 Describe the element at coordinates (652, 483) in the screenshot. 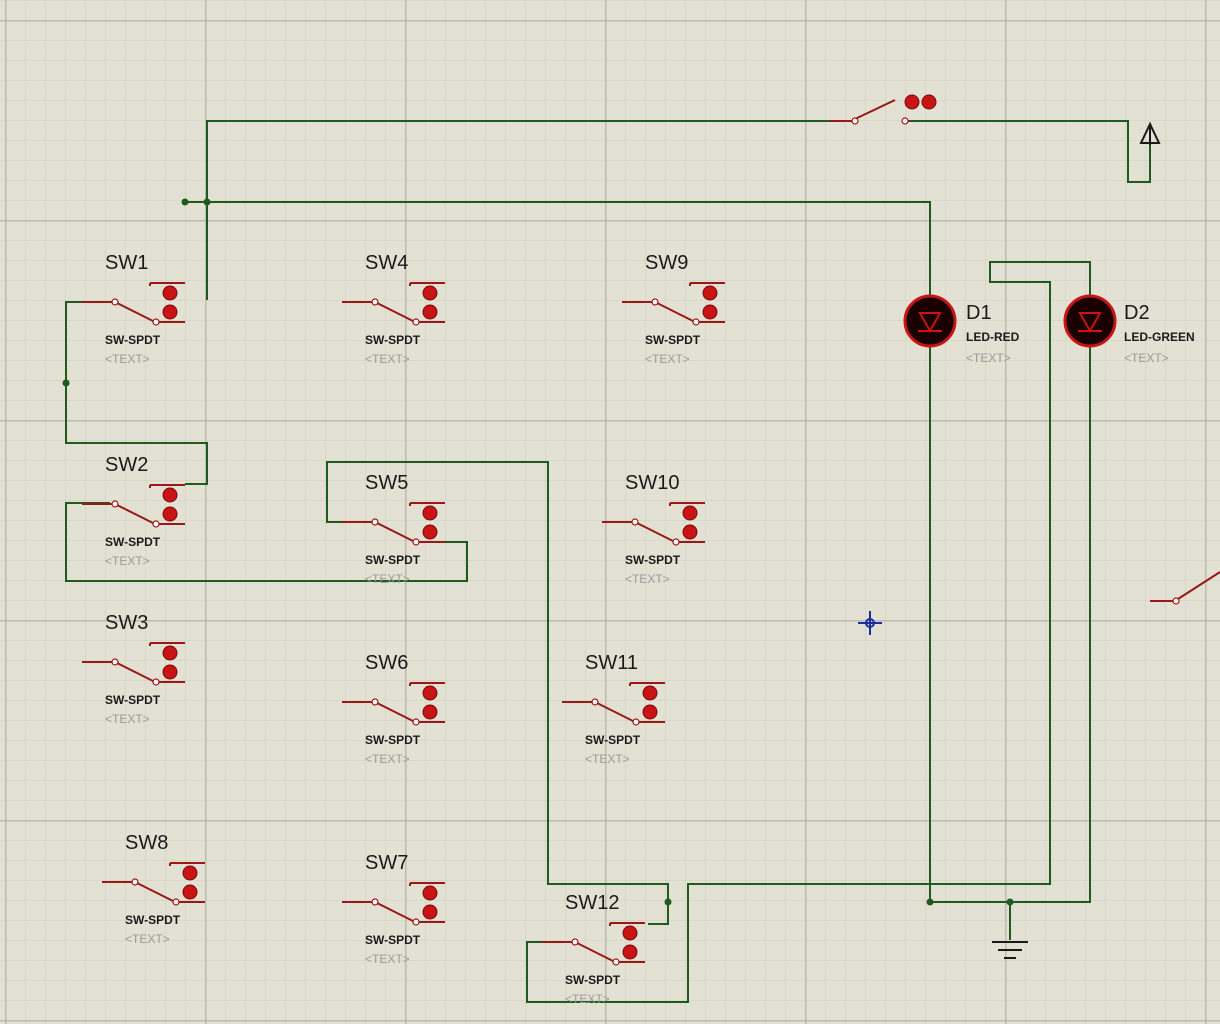

I see `switch-ref: SW10` at that location.